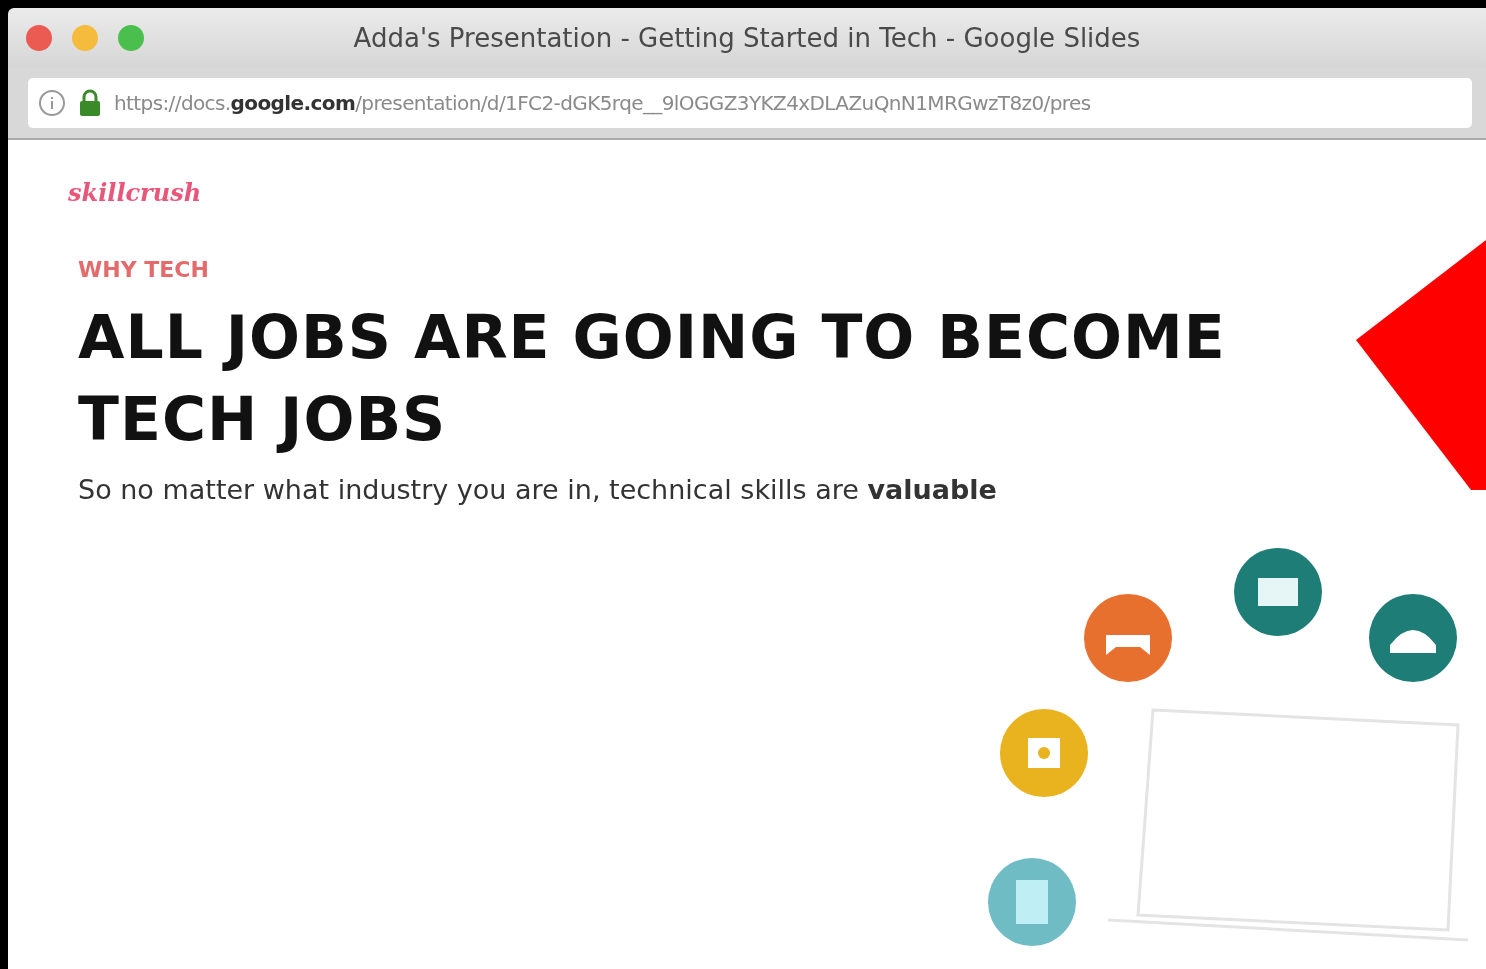  I want to click on logo: skillcrush, so click(135, 192).